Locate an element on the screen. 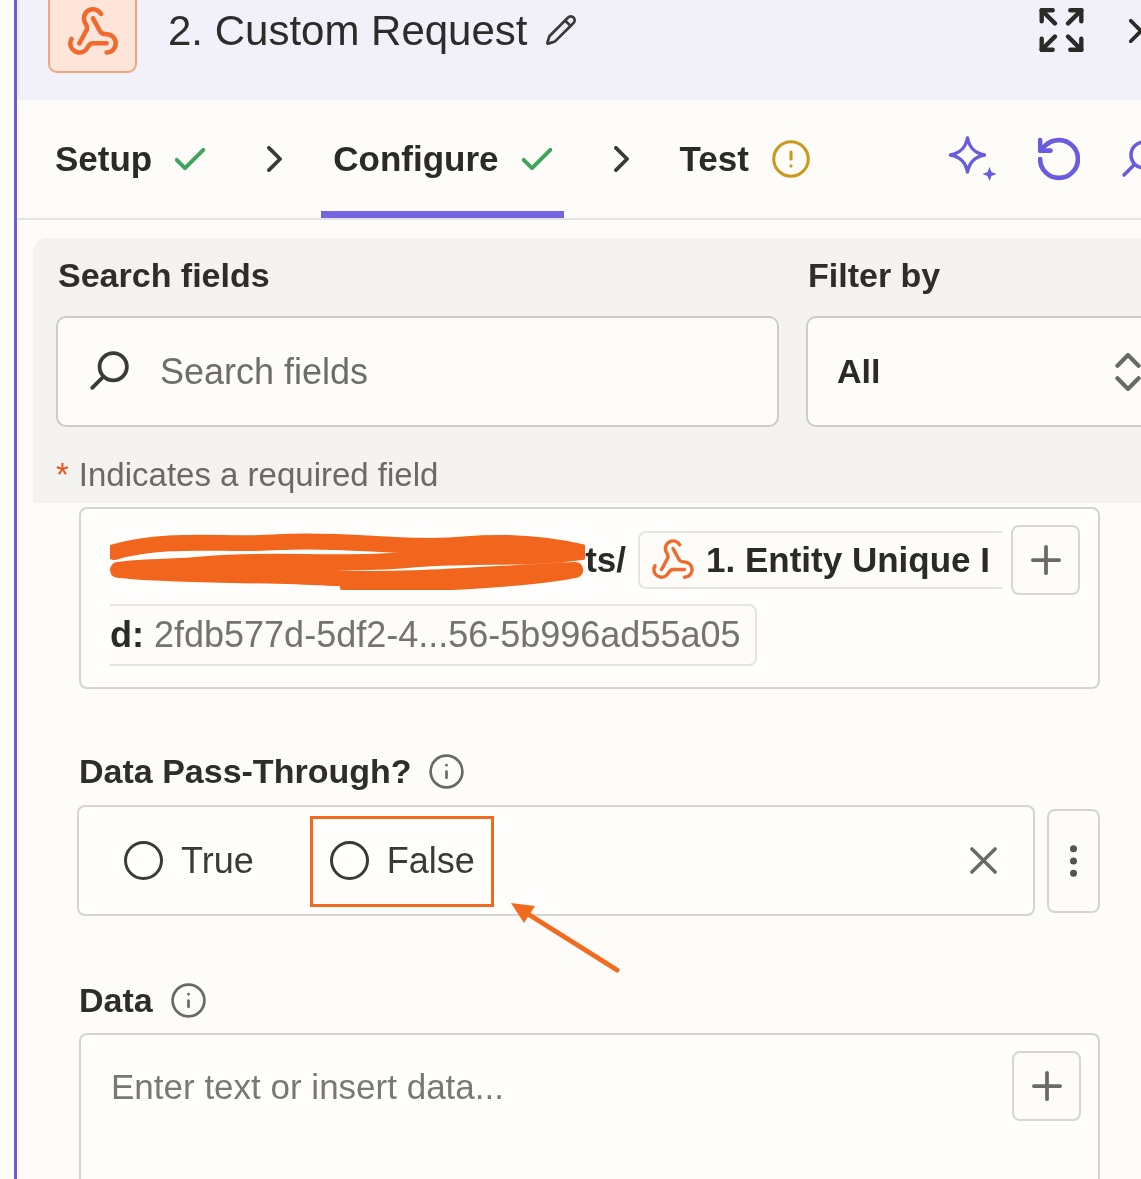 The width and height of the screenshot is (1141, 1179). expand-icon is located at coordinates (1061, 30).